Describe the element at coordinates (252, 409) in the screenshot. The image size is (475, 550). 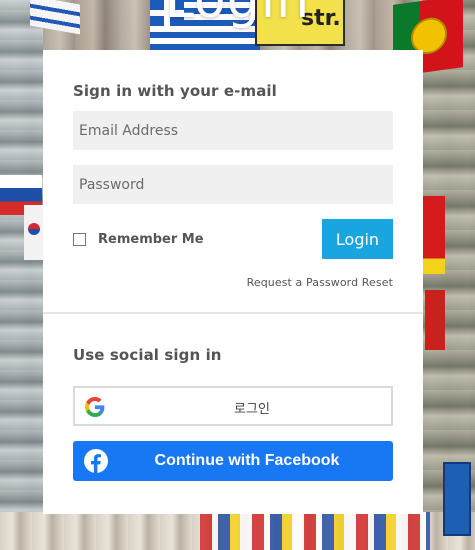
I see `google-login-label: 로그인` at that location.